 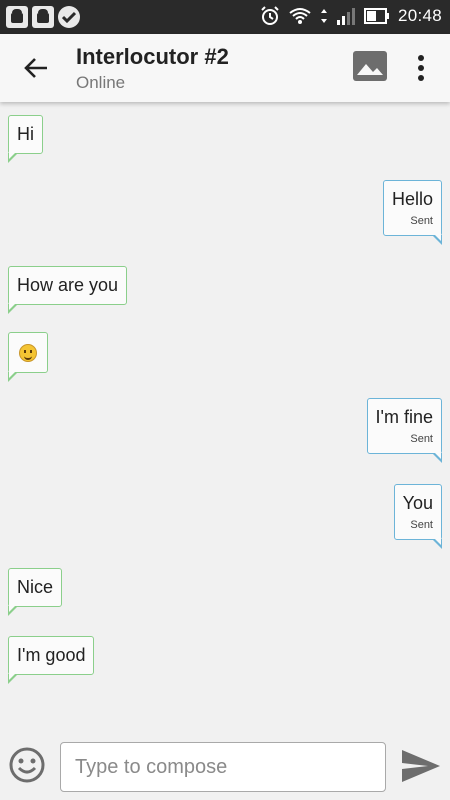 What do you see at coordinates (152, 56) in the screenshot?
I see `conversation-title: Interlocutor #2` at bounding box center [152, 56].